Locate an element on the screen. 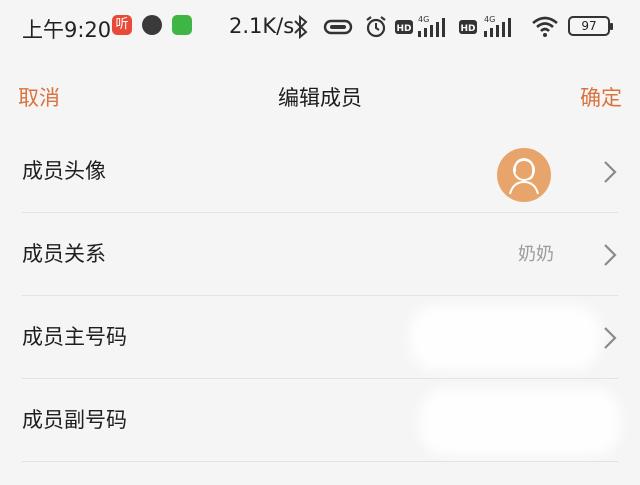 The width and height of the screenshot is (640, 485). relation-value: 奶奶 is located at coordinates (536, 254).